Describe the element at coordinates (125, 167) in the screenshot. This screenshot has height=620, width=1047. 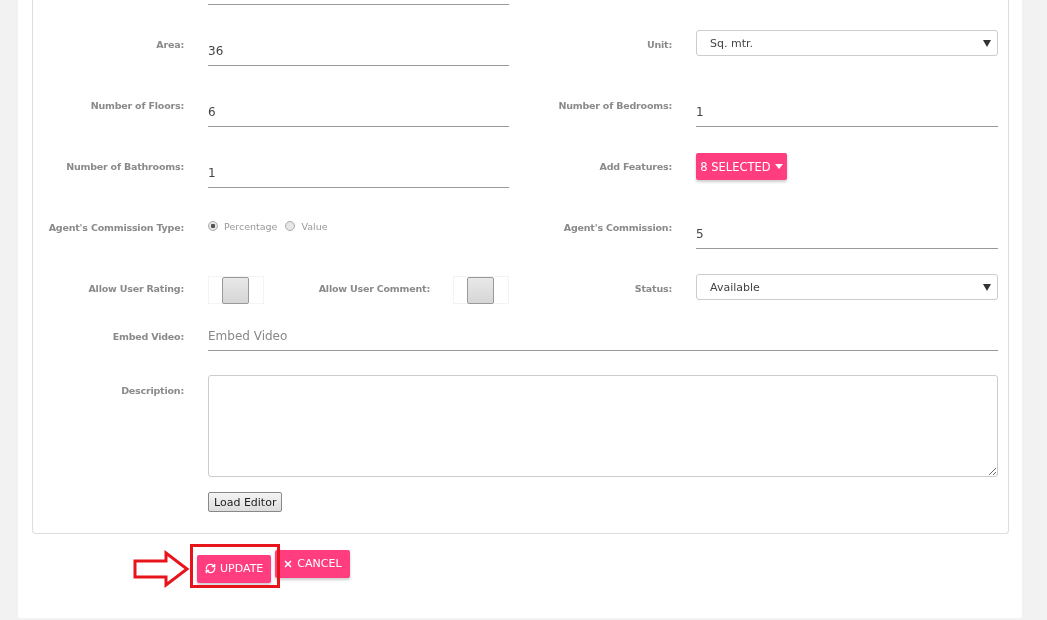
I see `field-label: Number of Bathrooms:` at that location.